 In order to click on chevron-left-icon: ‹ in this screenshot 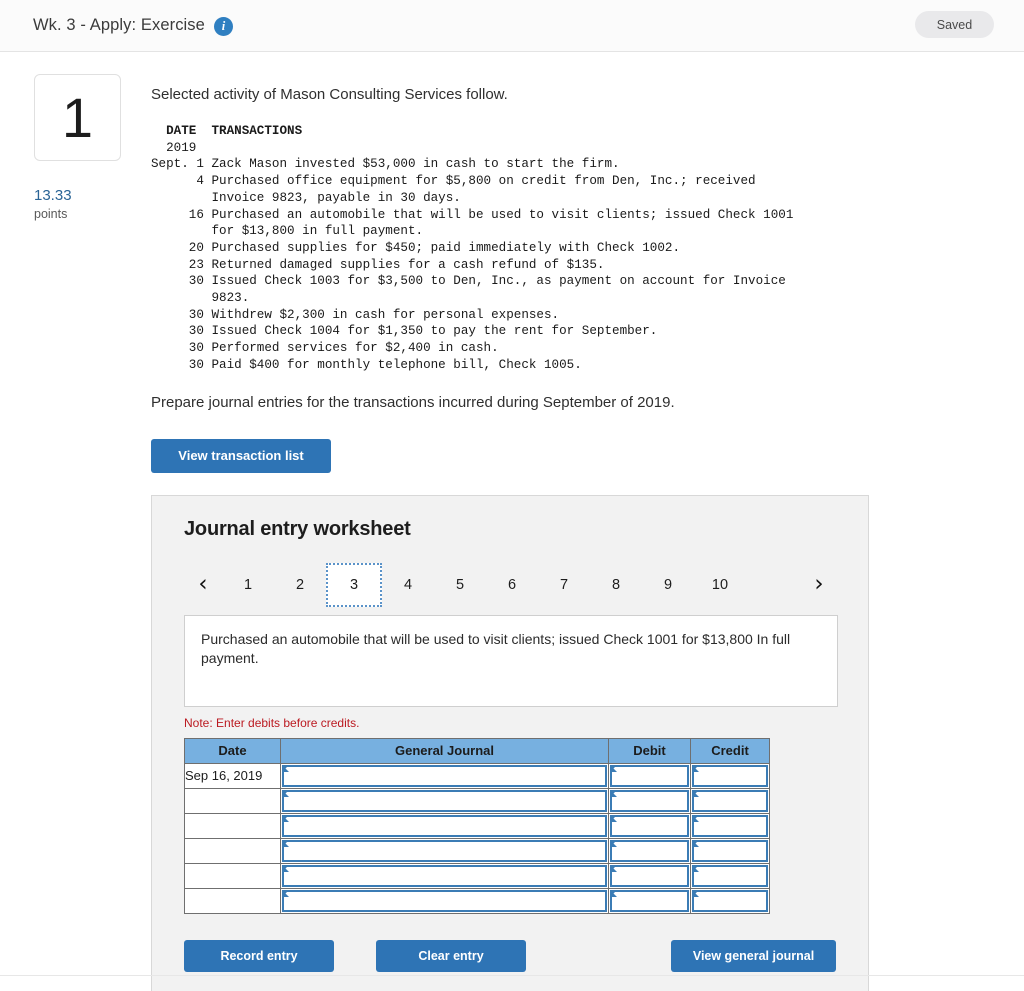, I will do `click(203, 584)`.